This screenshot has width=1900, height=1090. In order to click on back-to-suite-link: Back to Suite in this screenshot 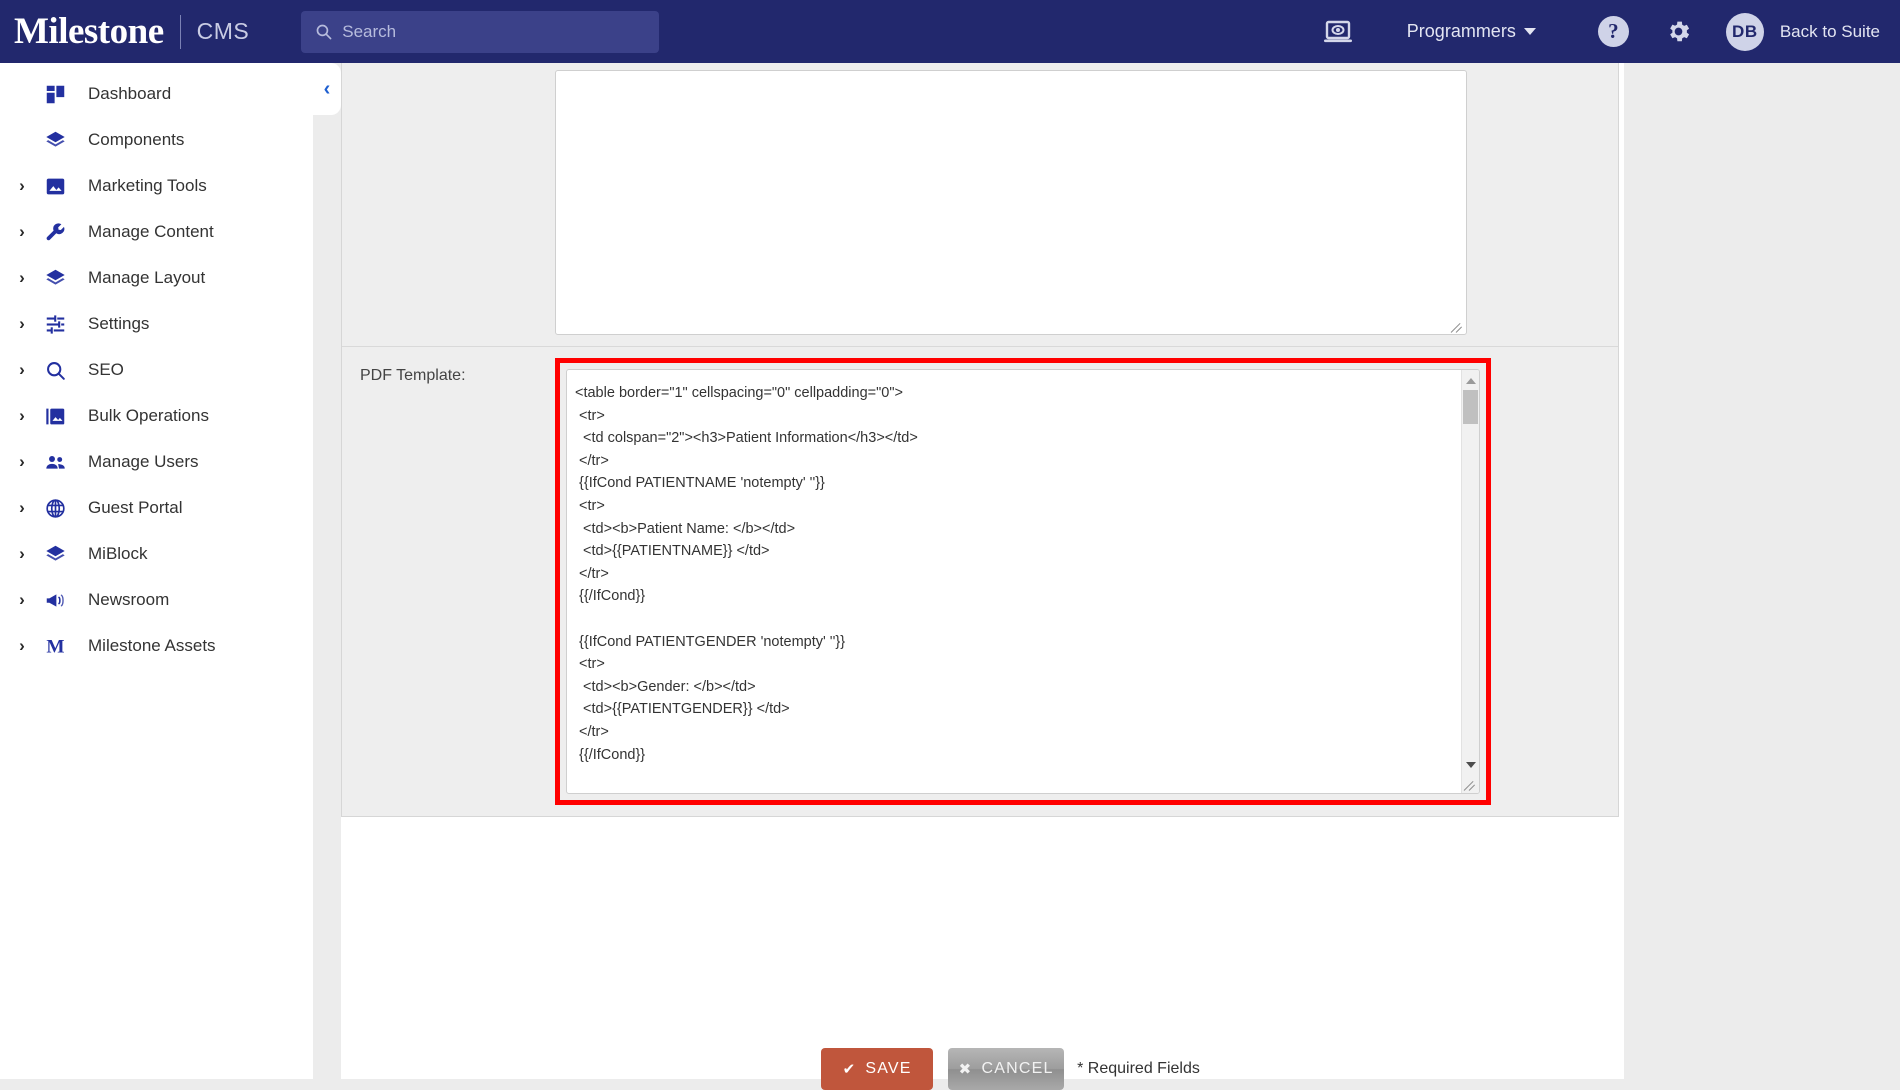, I will do `click(1830, 32)`.